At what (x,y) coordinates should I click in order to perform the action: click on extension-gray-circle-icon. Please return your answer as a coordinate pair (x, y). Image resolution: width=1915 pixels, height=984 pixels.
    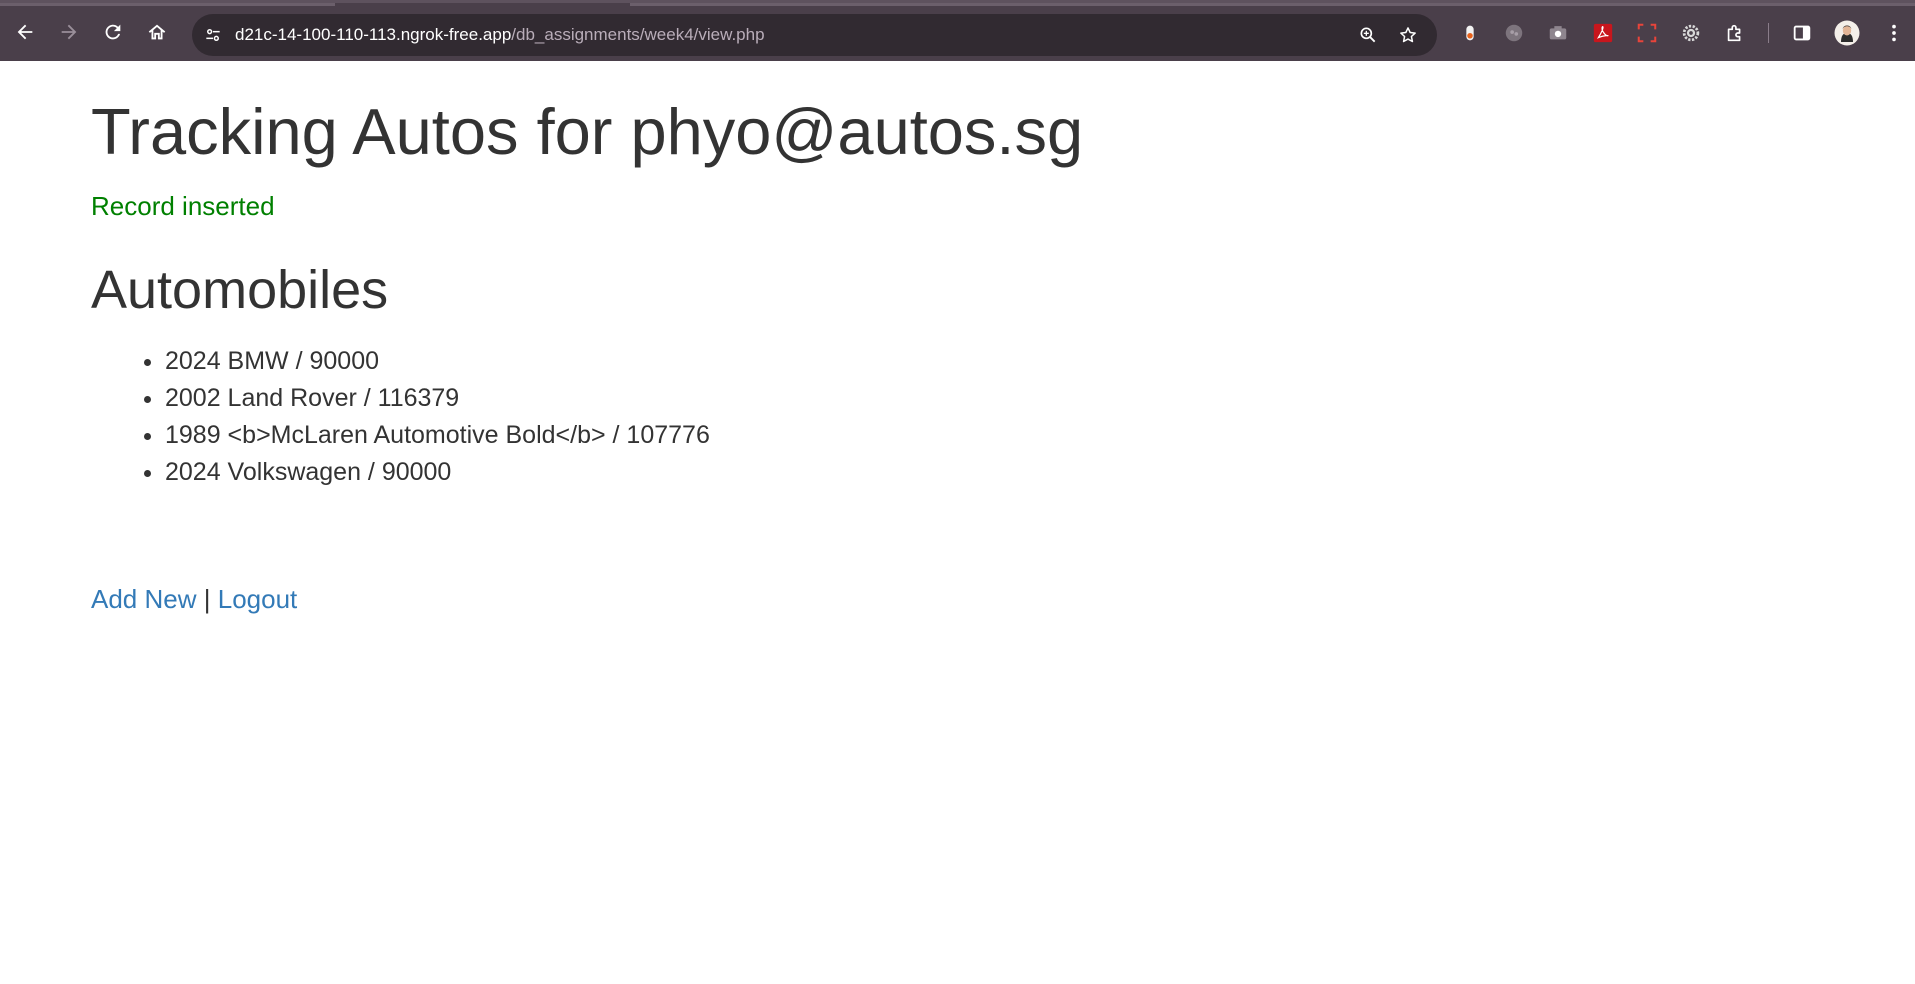
    Looking at the image, I should click on (1514, 33).